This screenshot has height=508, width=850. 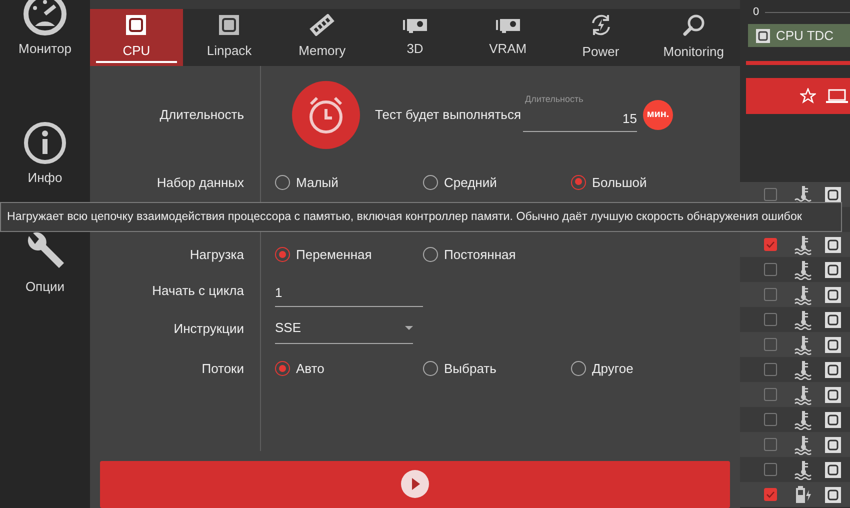 What do you see at coordinates (45, 263) in the screenshot?
I see `sidebar-item: Опции` at bounding box center [45, 263].